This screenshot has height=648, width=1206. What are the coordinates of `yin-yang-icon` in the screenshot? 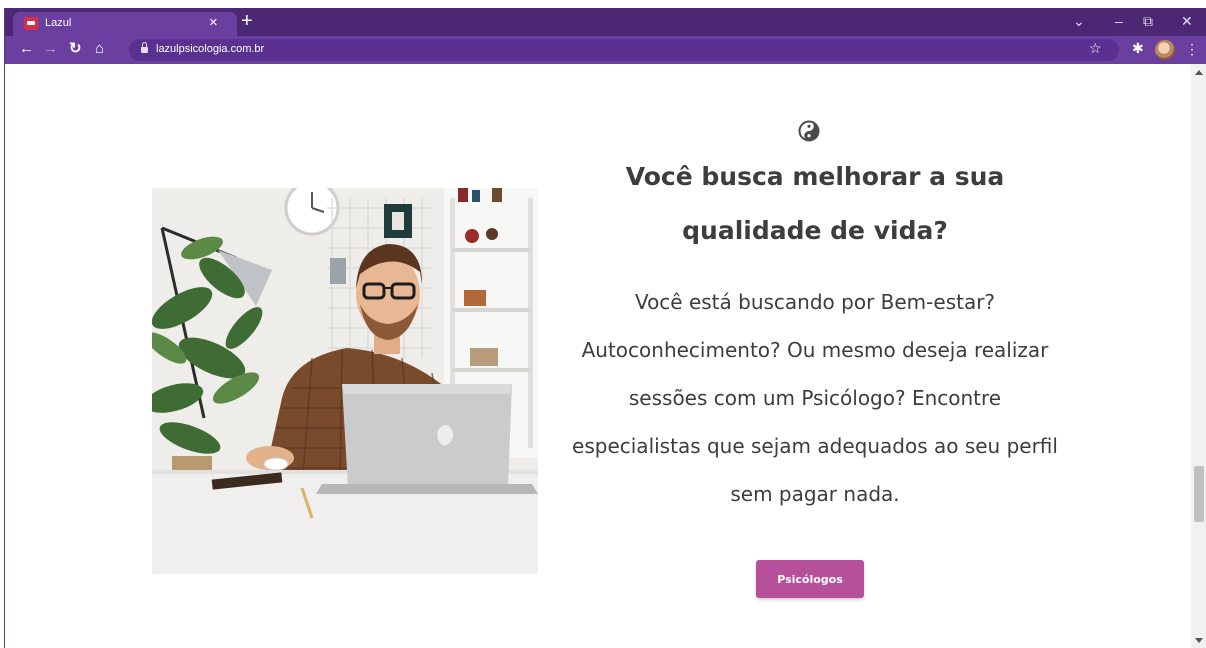 It's located at (809, 131).